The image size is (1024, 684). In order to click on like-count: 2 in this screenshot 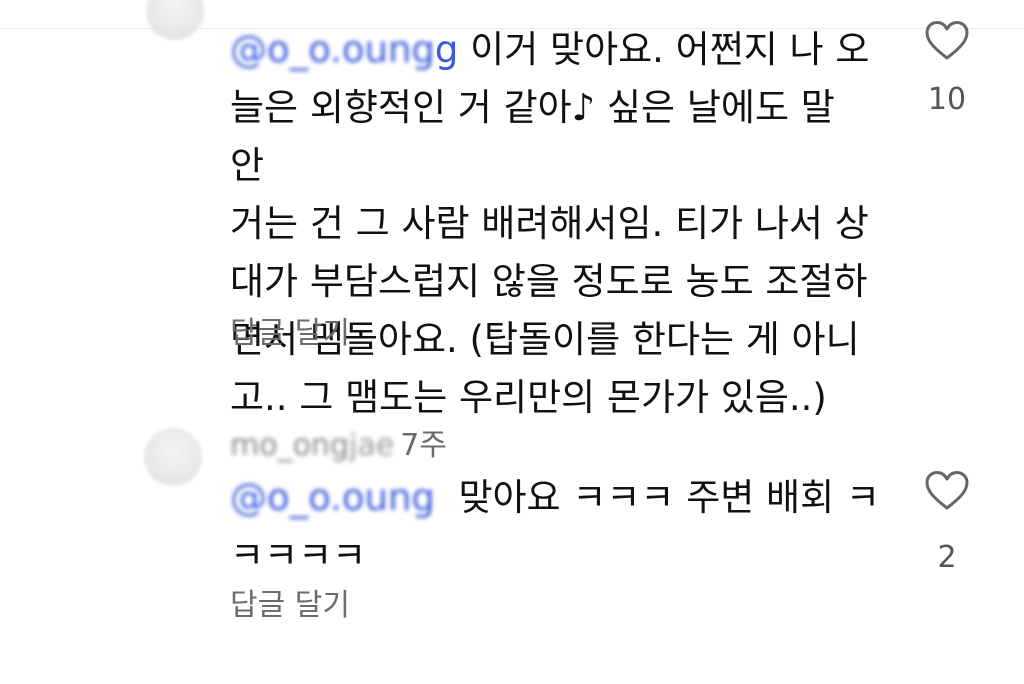, I will do `click(947, 557)`.